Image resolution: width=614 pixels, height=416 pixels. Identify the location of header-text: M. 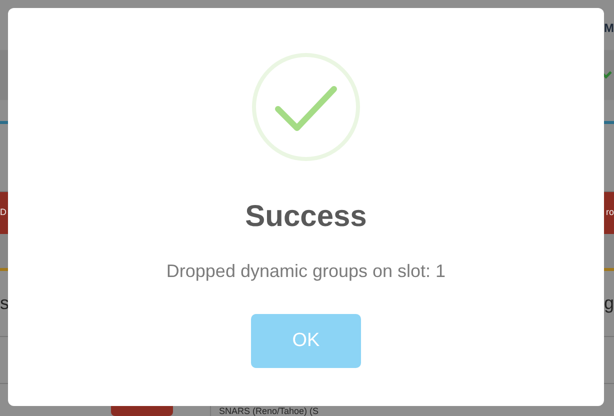
(609, 28).